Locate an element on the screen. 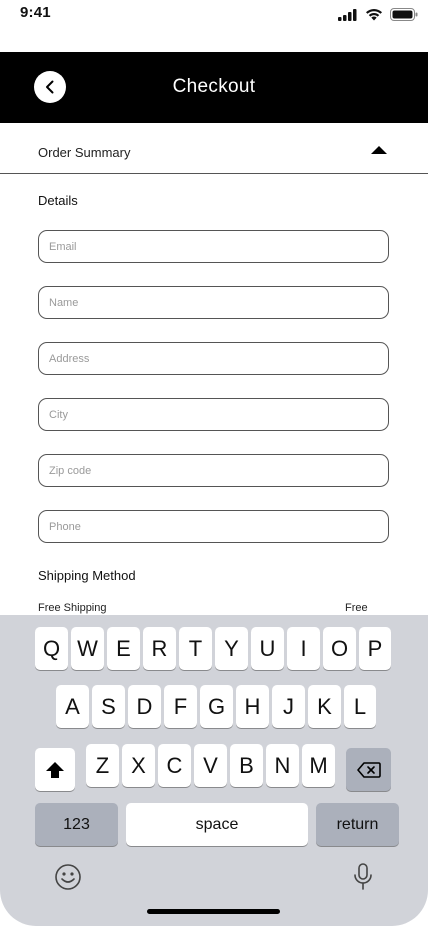 This screenshot has width=428, height=926. return-key: return is located at coordinates (357, 824).